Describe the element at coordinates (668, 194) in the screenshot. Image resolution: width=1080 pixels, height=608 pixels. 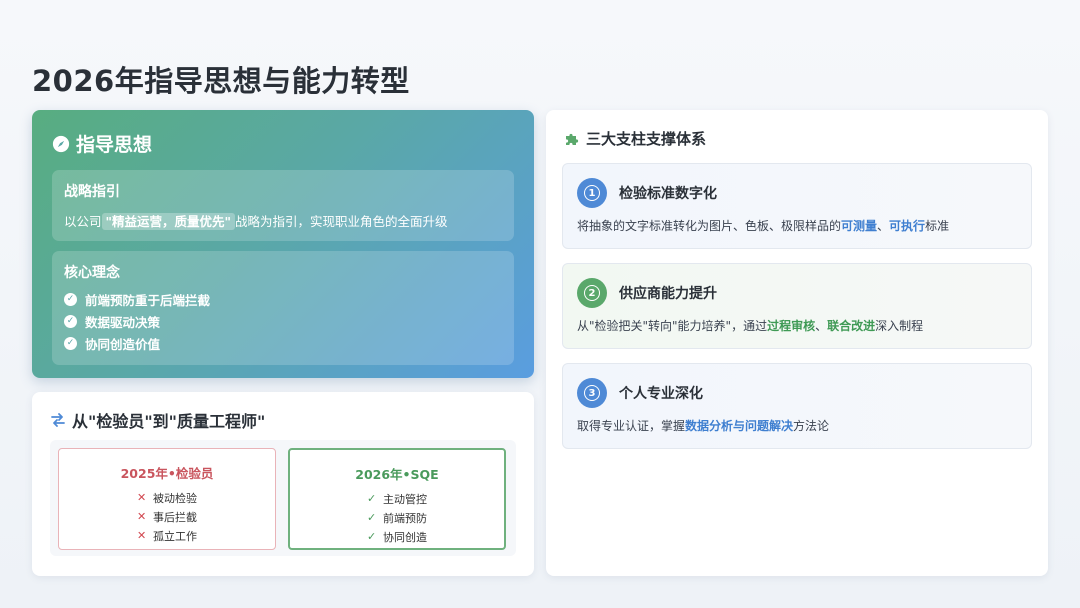
I see `pillar-title: 检验标准数字化` at that location.